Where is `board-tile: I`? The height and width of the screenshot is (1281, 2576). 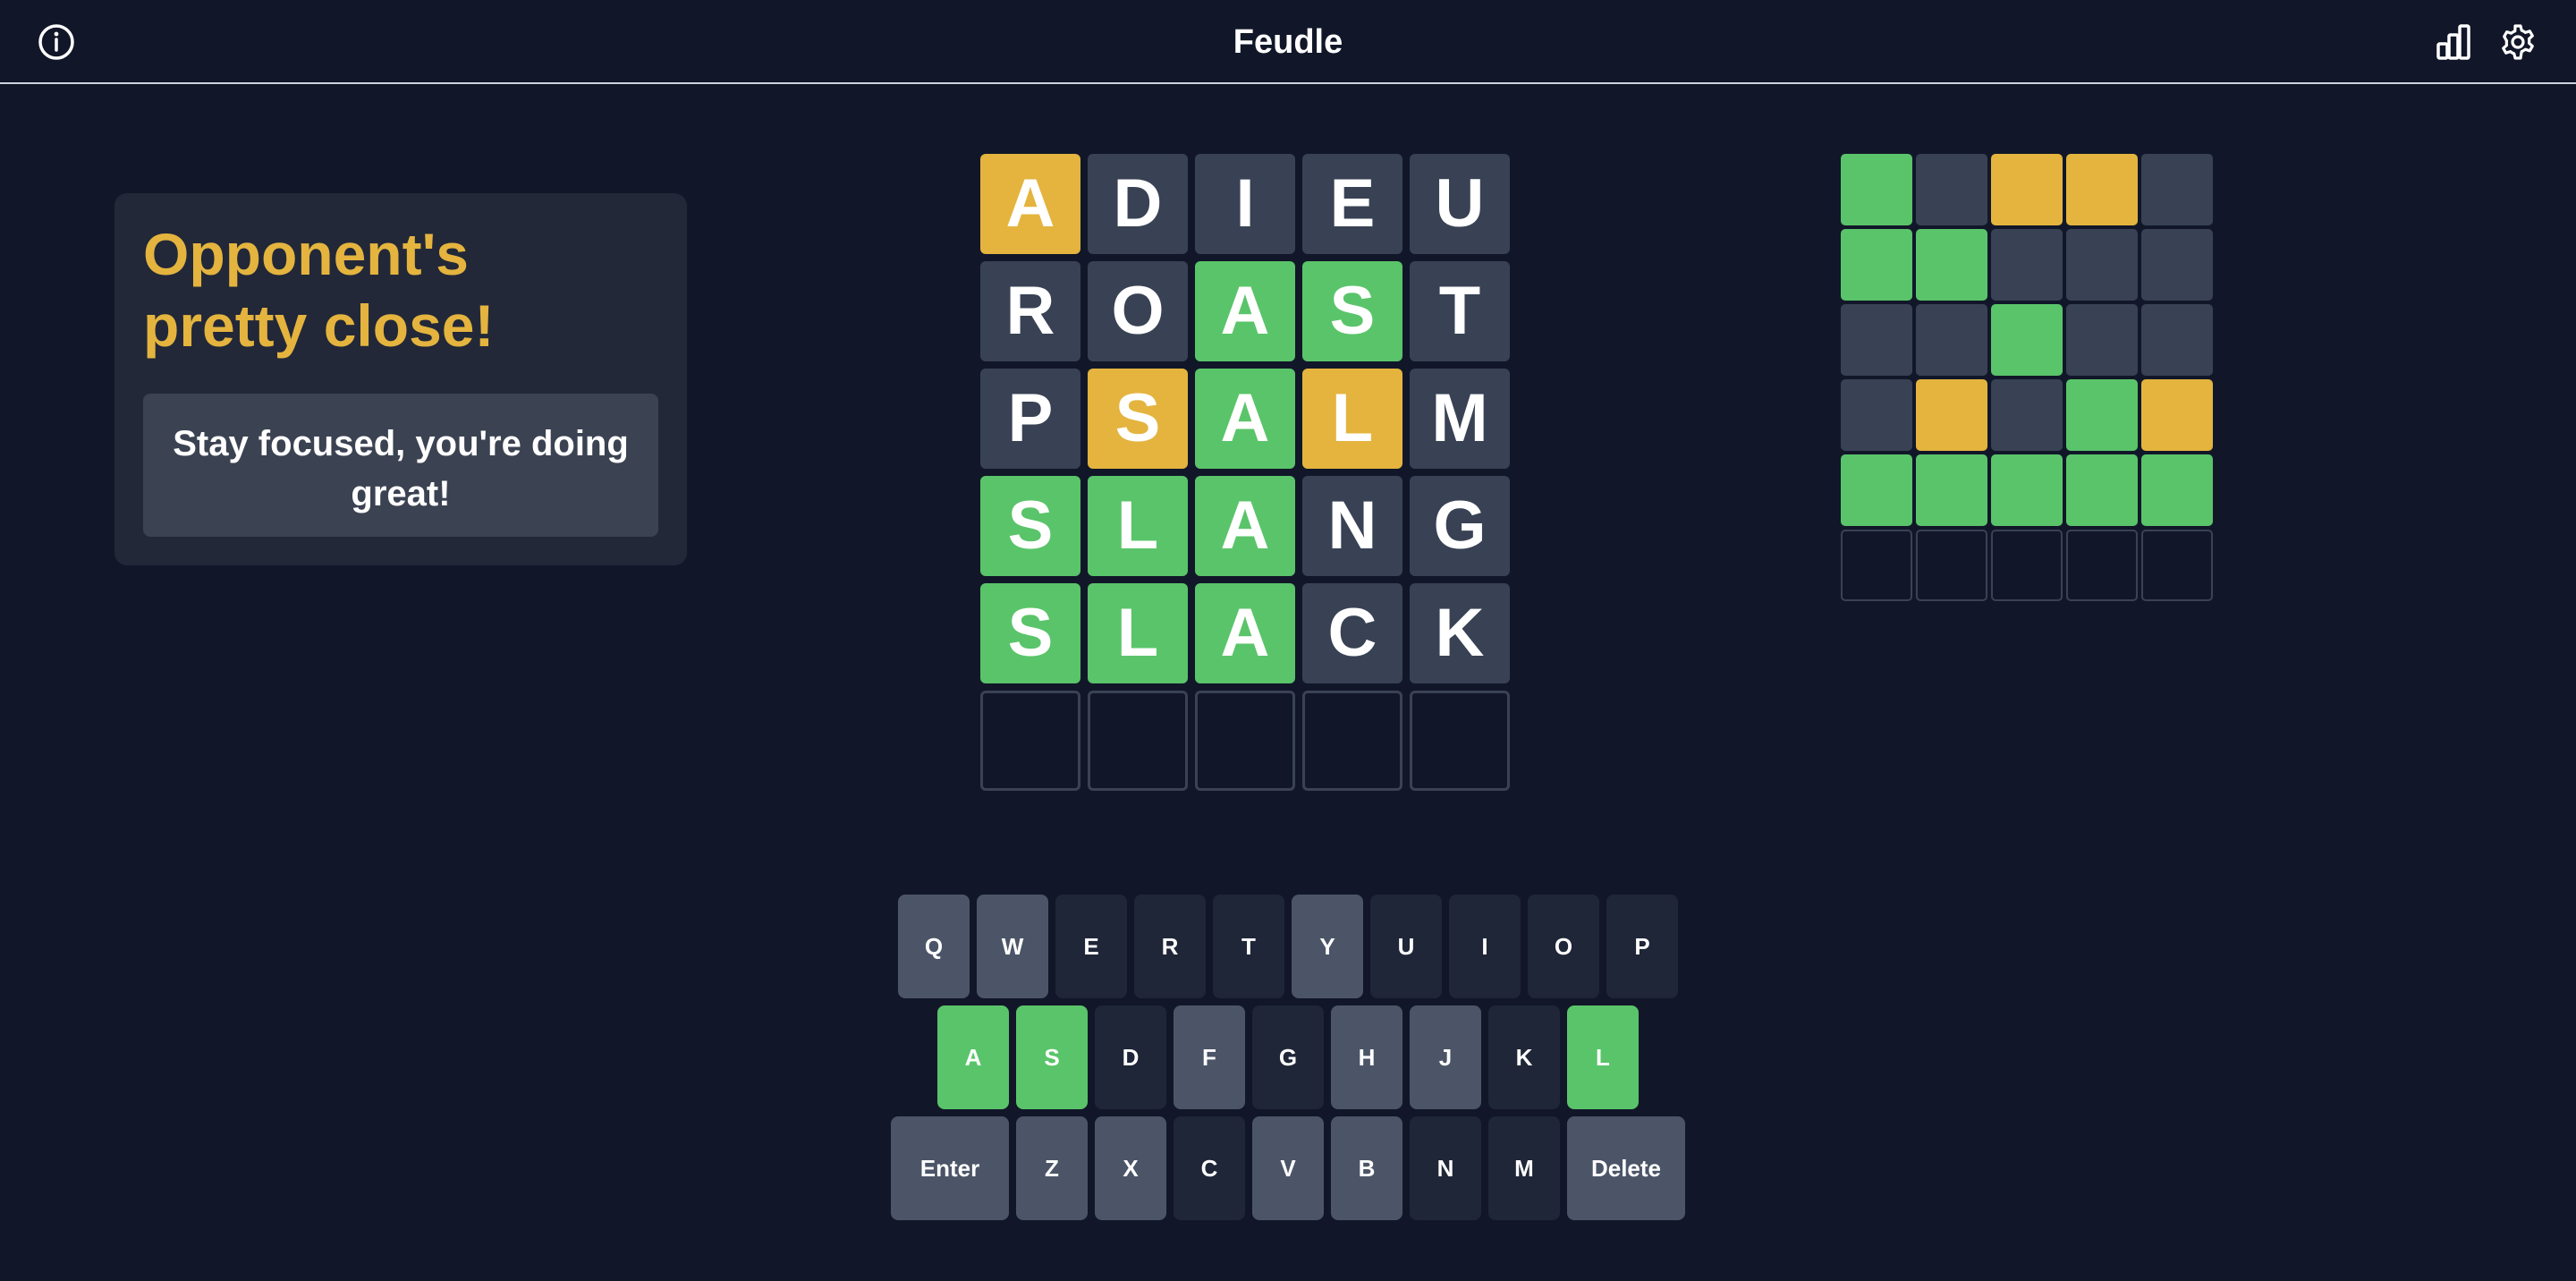
board-tile: I is located at coordinates (1245, 204).